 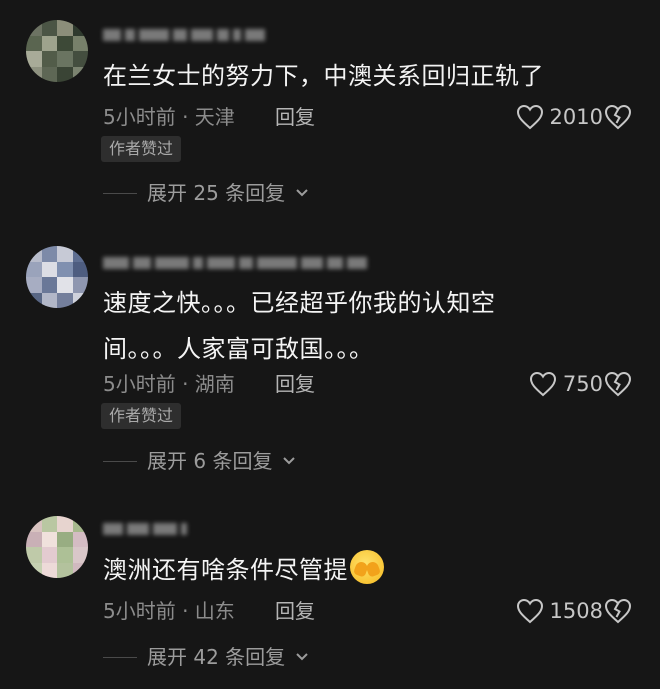 What do you see at coordinates (576, 117) in the screenshot?
I see `like-count: 2010` at bounding box center [576, 117].